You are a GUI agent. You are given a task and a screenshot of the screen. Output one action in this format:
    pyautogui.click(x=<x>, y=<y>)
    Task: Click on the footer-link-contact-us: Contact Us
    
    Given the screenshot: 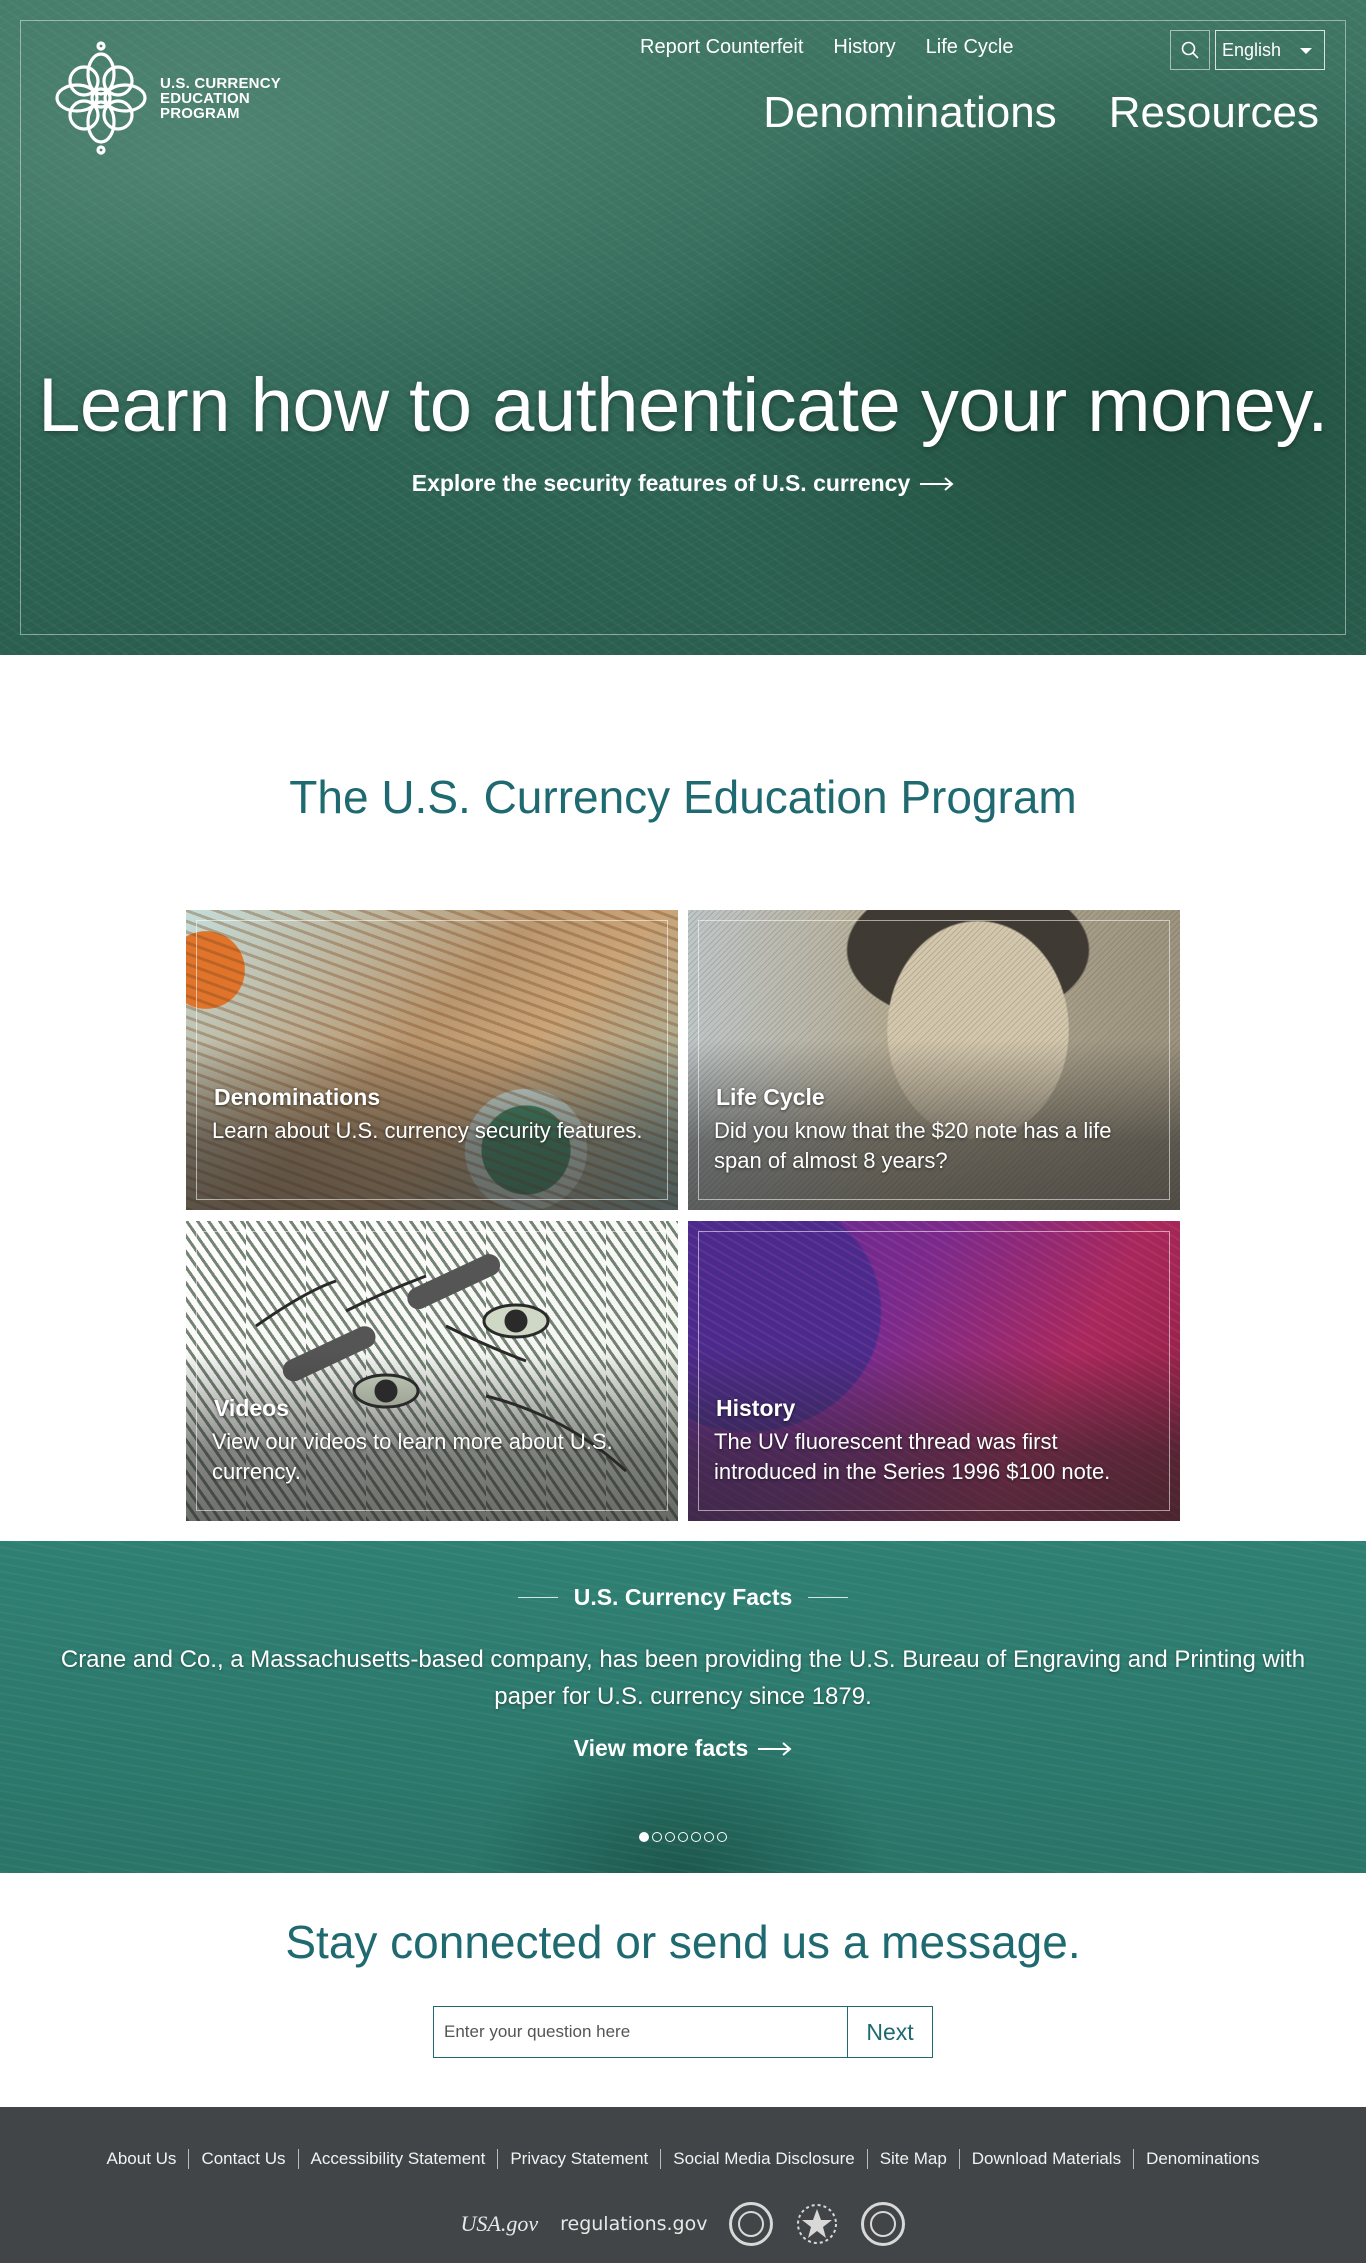 What is the action you would take?
    pyautogui.click(x=242, y=2159)
    